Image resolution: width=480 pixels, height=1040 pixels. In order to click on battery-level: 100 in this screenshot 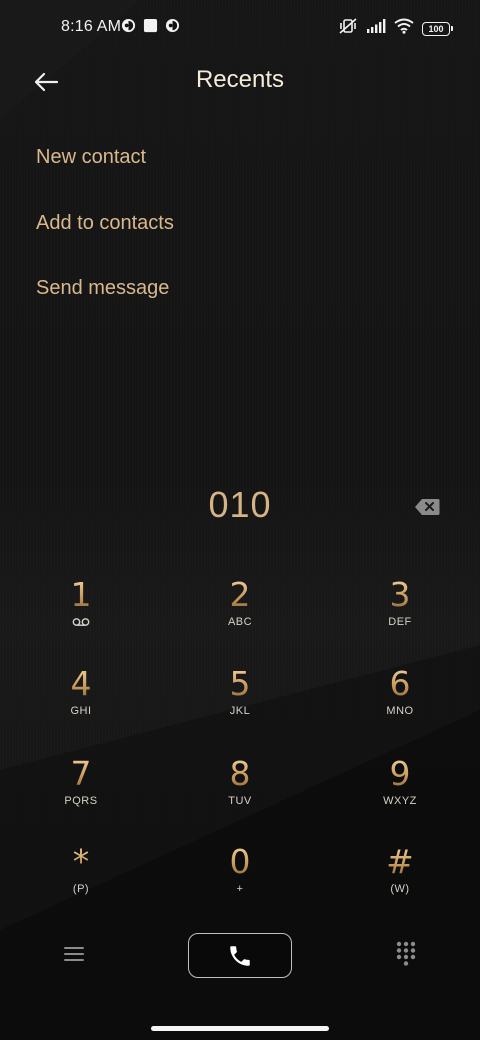, I will do `click(436, 28)`.